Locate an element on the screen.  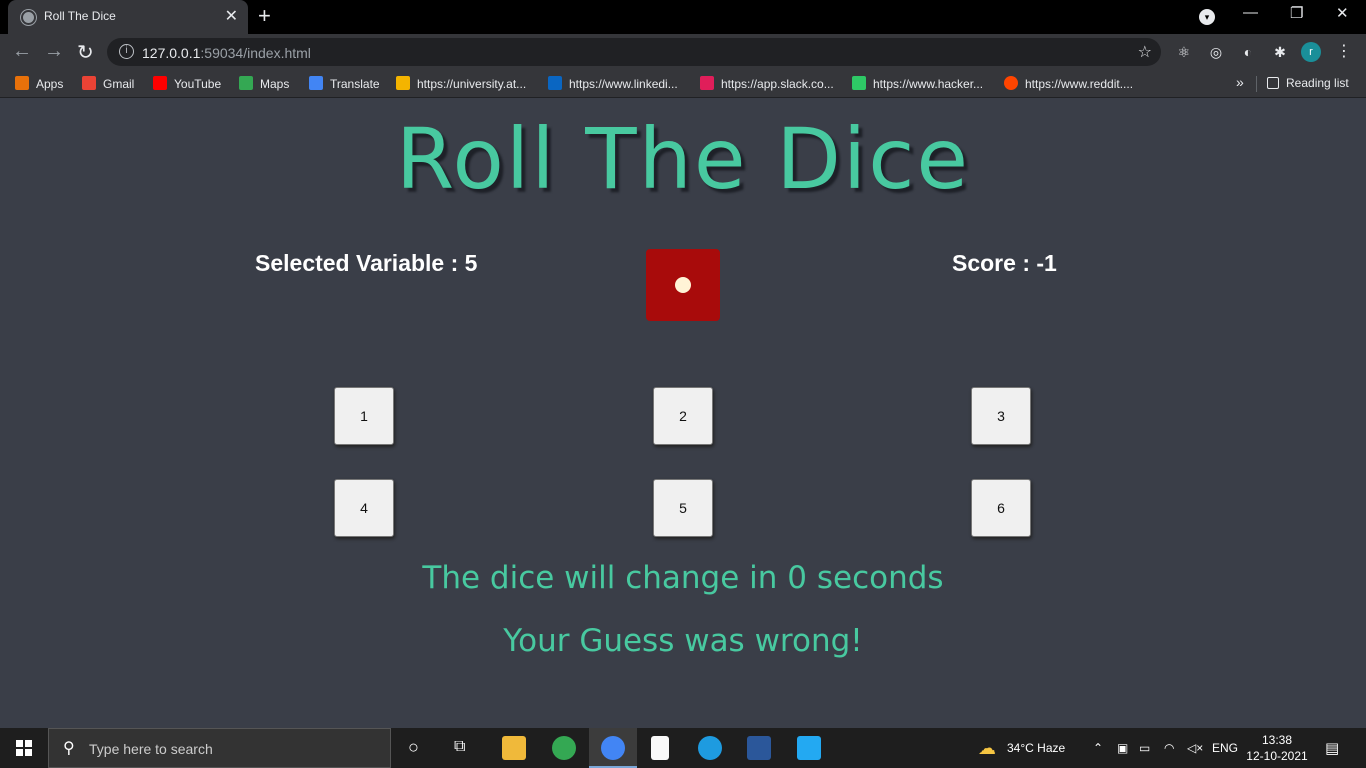
timer-message: The dice will change in 0 seconds is located at coordinates (683, 578).